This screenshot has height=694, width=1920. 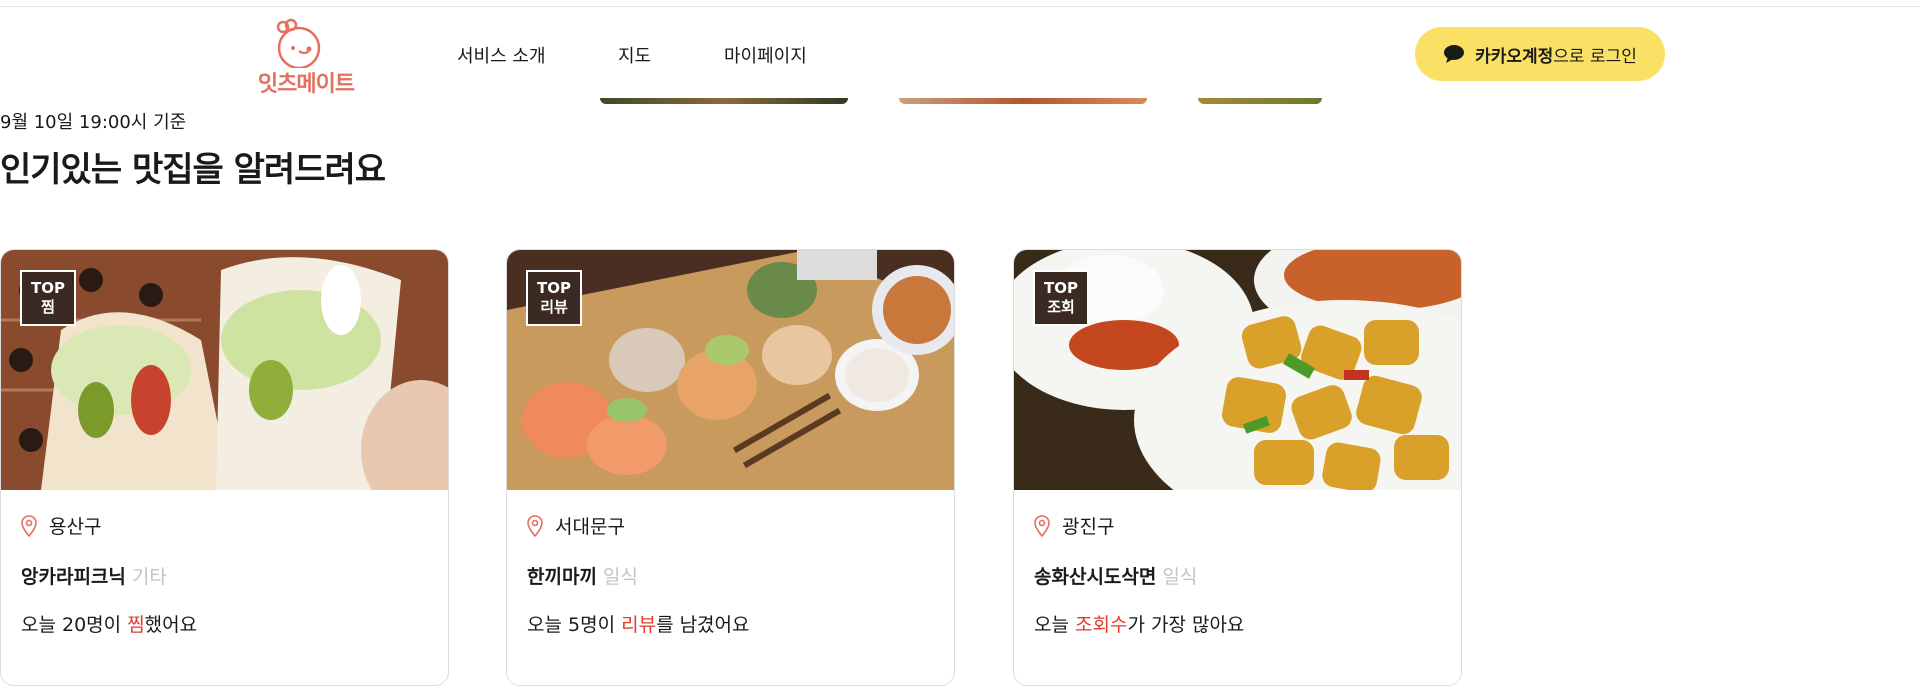 What do you see at coordinates (1116, 577) in the screenshot?
I see `restaurant-name: 송화산시도삭면 일식` at bounding box center [1116, 577].